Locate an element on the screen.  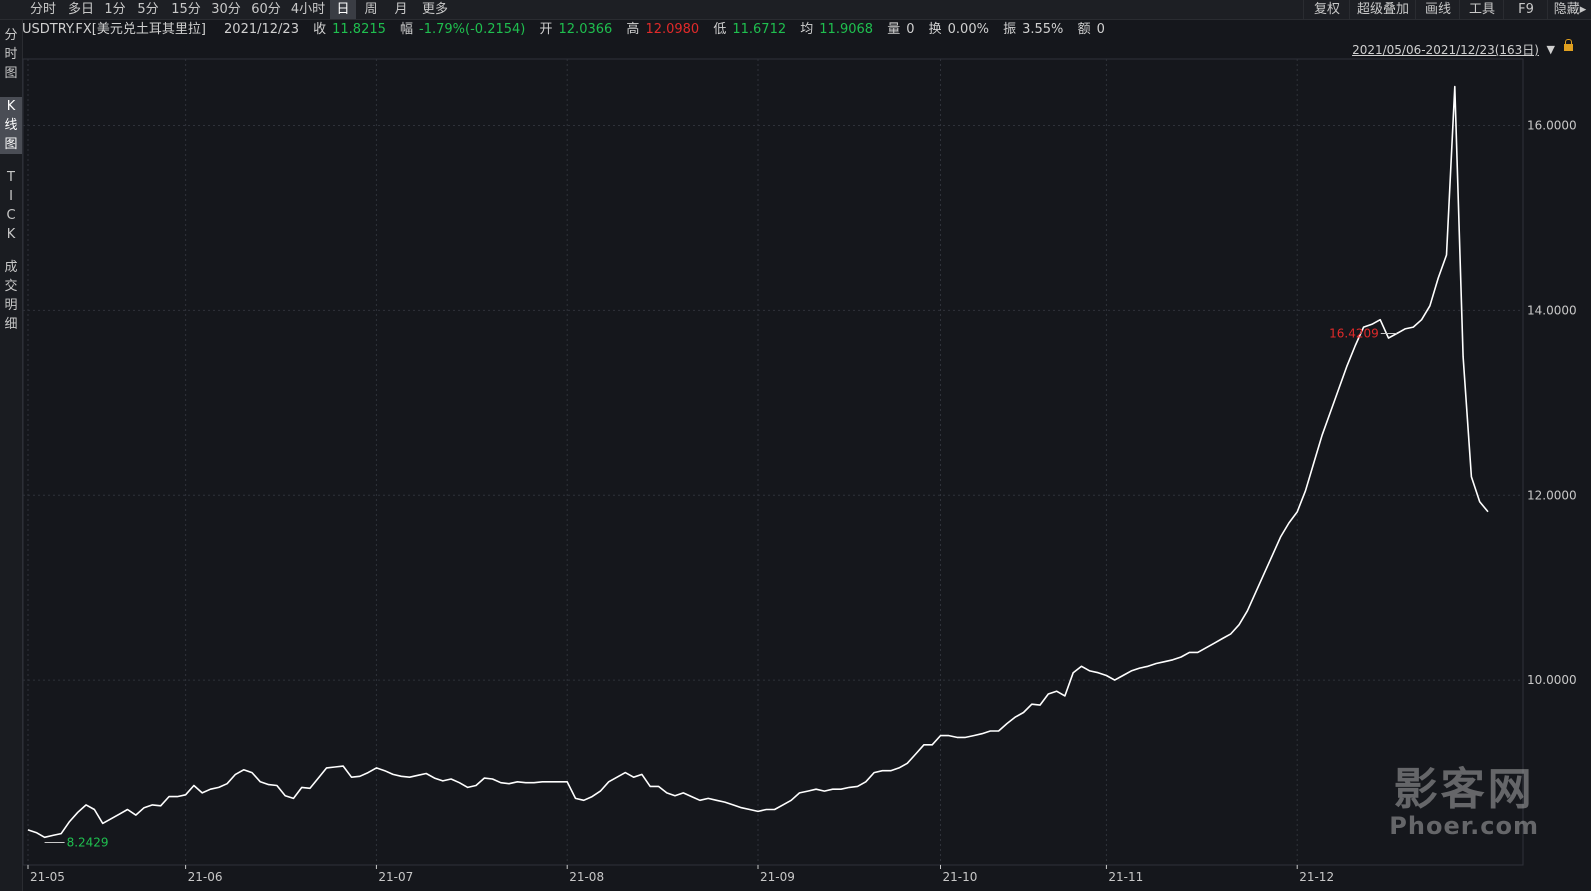
watermark-cn: 影客网 is located at coordinates (1464, 789).